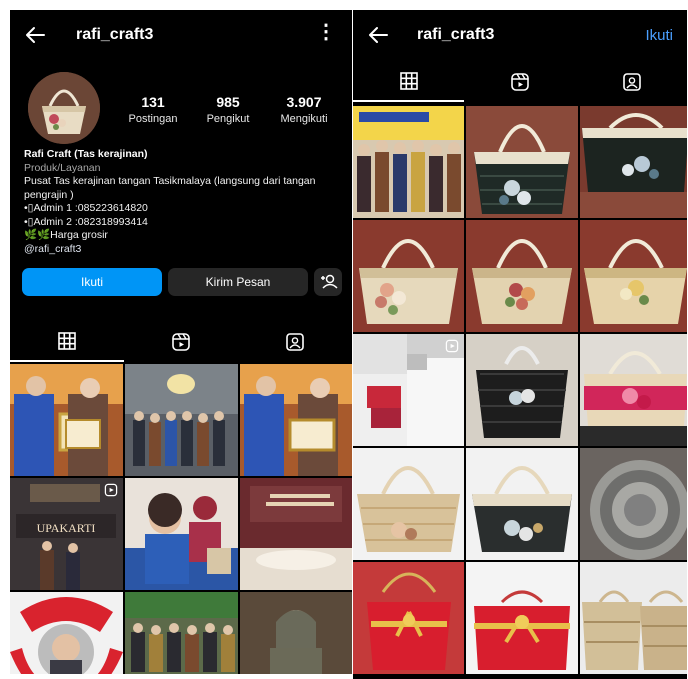 The height and width of the screenshot is (679, 688). Describe the element at coordinates (228, 102) in the screenshot. I see `stat-followers-count: 985` at that location.